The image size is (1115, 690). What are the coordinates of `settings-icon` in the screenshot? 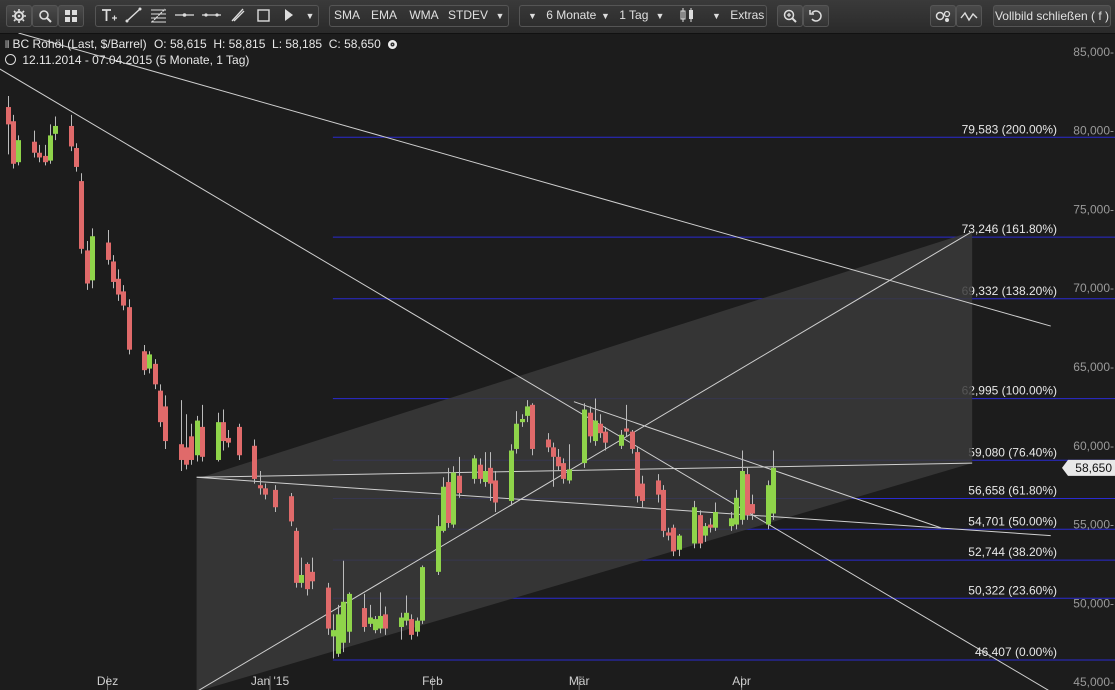 It's located at (943, 16).